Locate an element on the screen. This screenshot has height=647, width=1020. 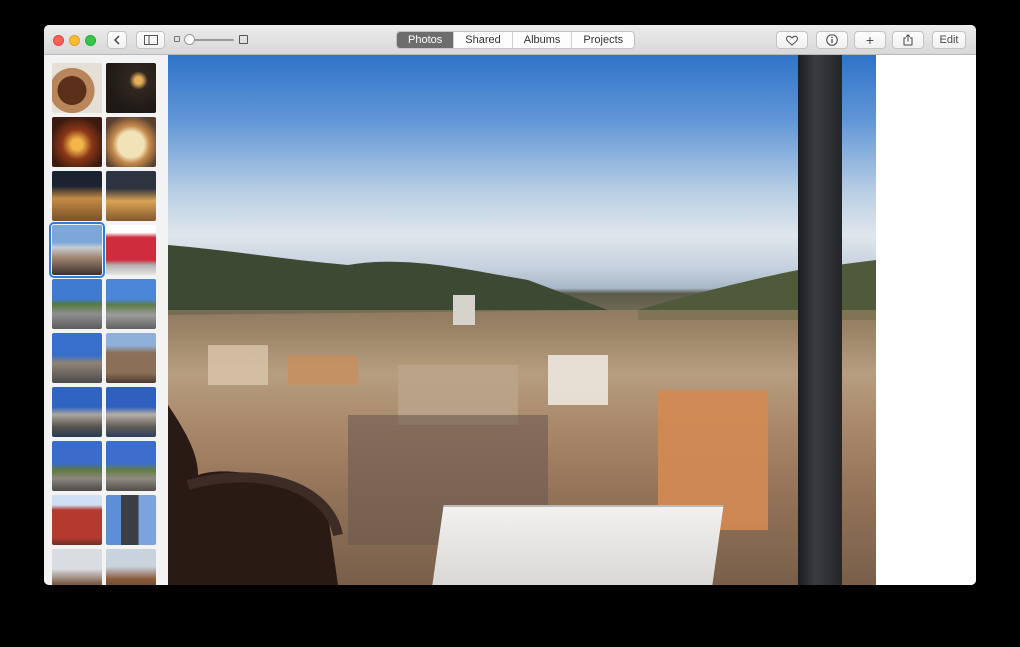
view-tabs: Photos Shared Albums Projects is located at coordinates (516, 40).